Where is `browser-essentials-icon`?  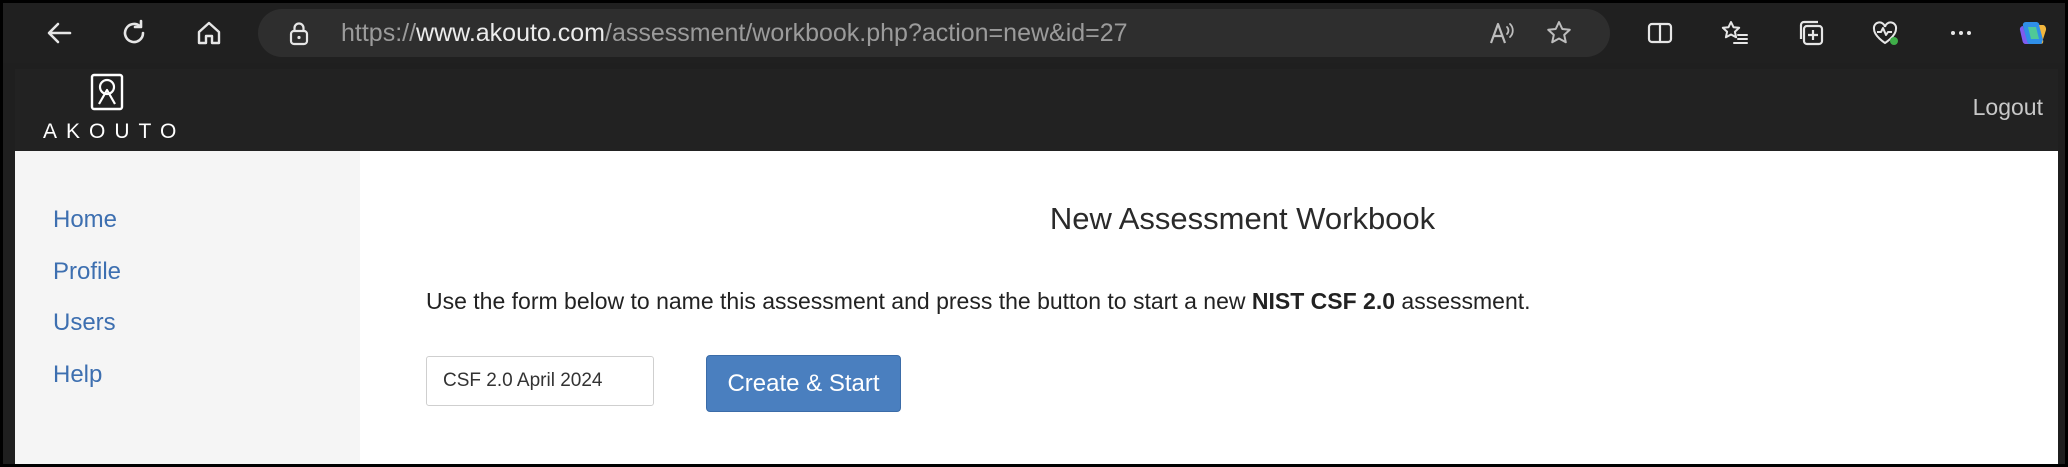
browser-essentials-icon is located at coordinates (1885, 33).